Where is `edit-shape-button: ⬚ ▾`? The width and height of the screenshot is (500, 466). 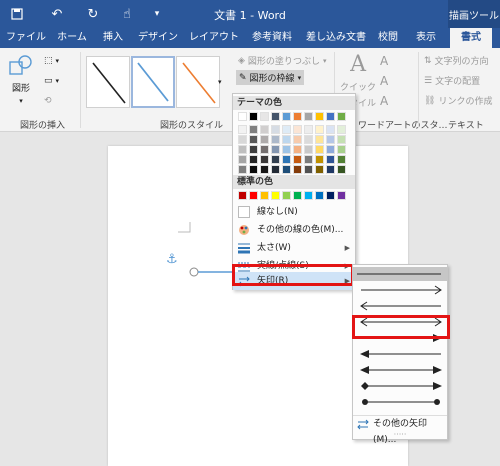 edit-shape-button: ⬚ ▾ is located at coordinates (51, 61).